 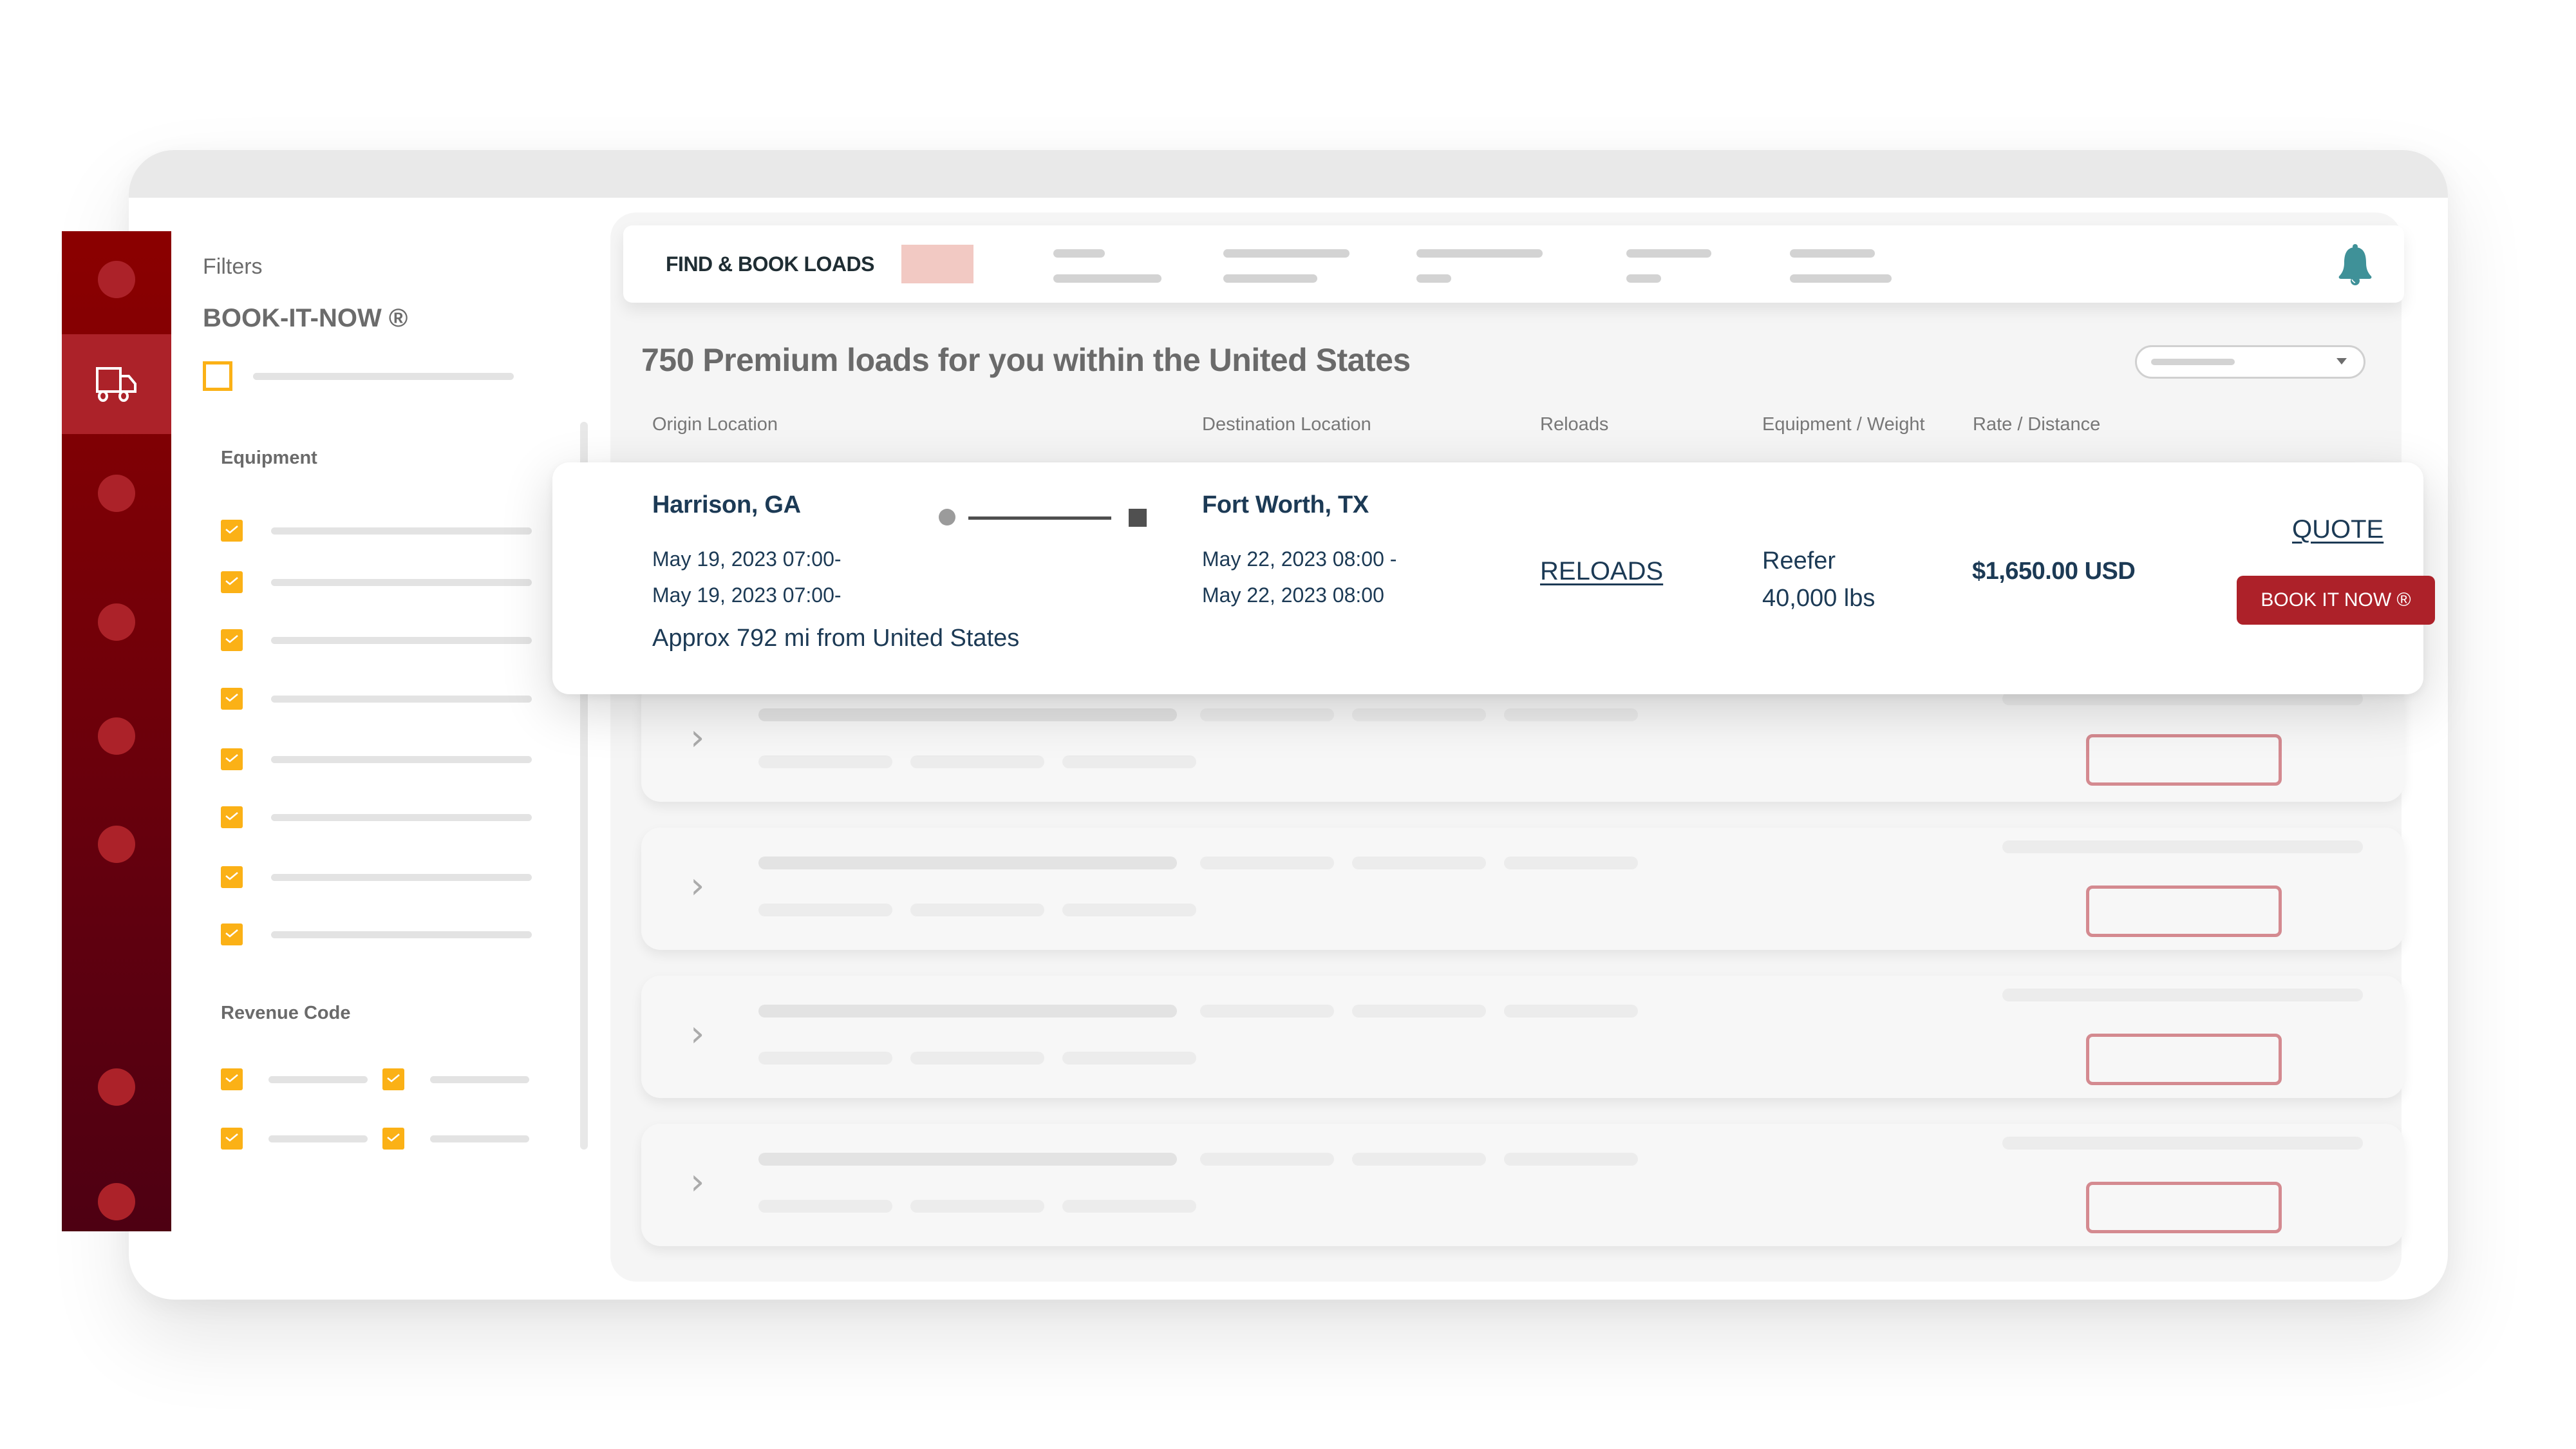 I want to click on filters-title: Filters, so click(x=233, y=266).